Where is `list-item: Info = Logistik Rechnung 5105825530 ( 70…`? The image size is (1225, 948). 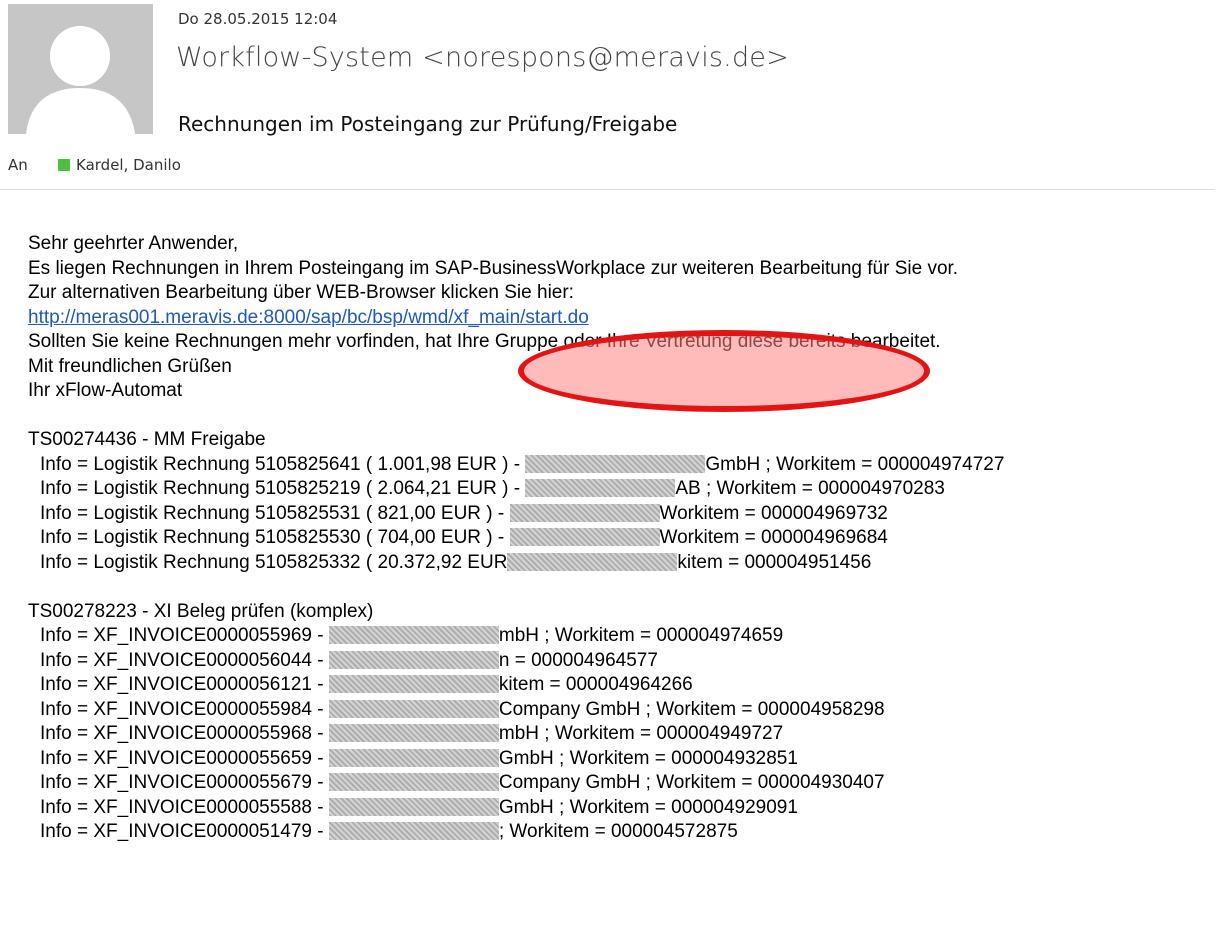 list-item: Info = Logistik Rechnung 5105825530 ( 70… is located at coordinates (464, 537).